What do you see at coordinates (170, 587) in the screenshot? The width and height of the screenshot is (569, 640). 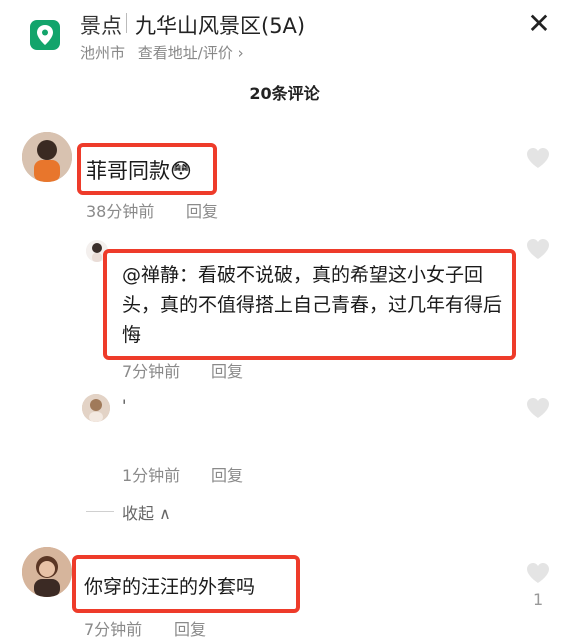 I see `comment-text: 你穿的汪汪的外套吗` at bounding box center [170, 587].